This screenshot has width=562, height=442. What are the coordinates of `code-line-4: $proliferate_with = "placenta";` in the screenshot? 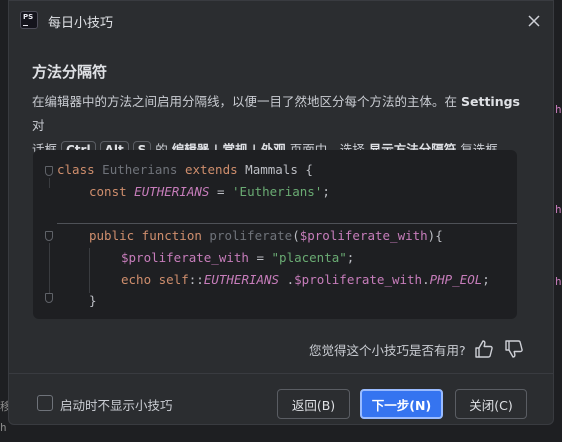 It's located at (237, 258).